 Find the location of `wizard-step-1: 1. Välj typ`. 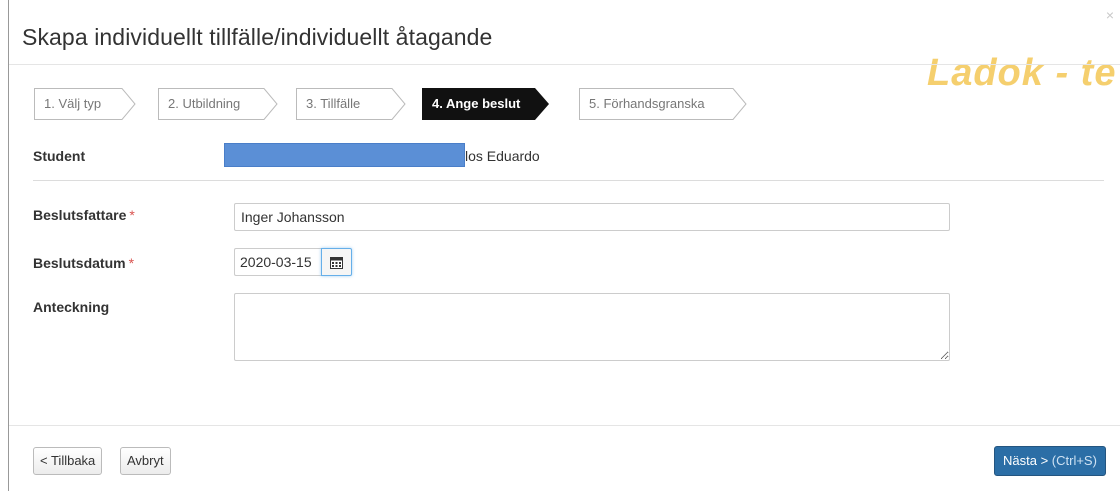

wizard-step-1: 1. Välj typ is located at coordinates (85, 104).